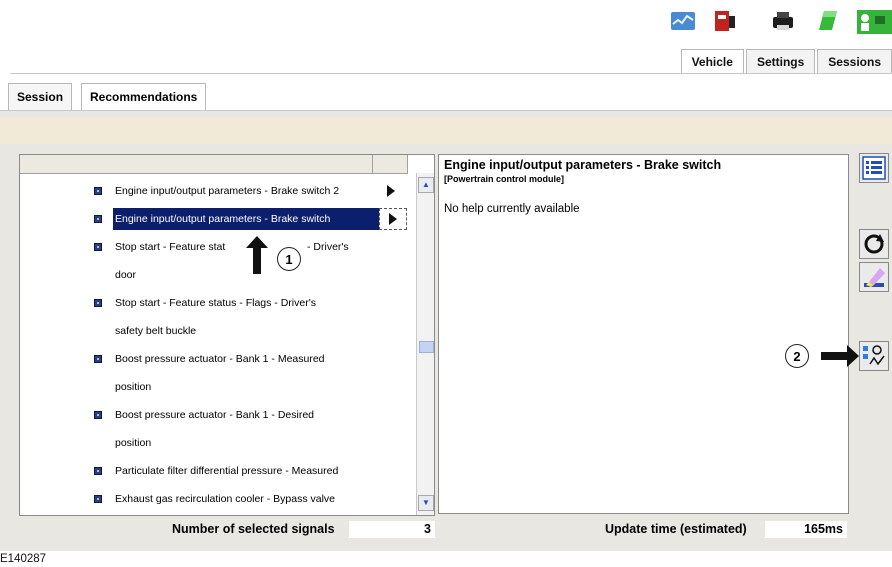 This screenshot has width=892, height=567. Describe the element at coordinates (392, 529) in the screenshot. I see `selected-signals-value: 3` at that location.